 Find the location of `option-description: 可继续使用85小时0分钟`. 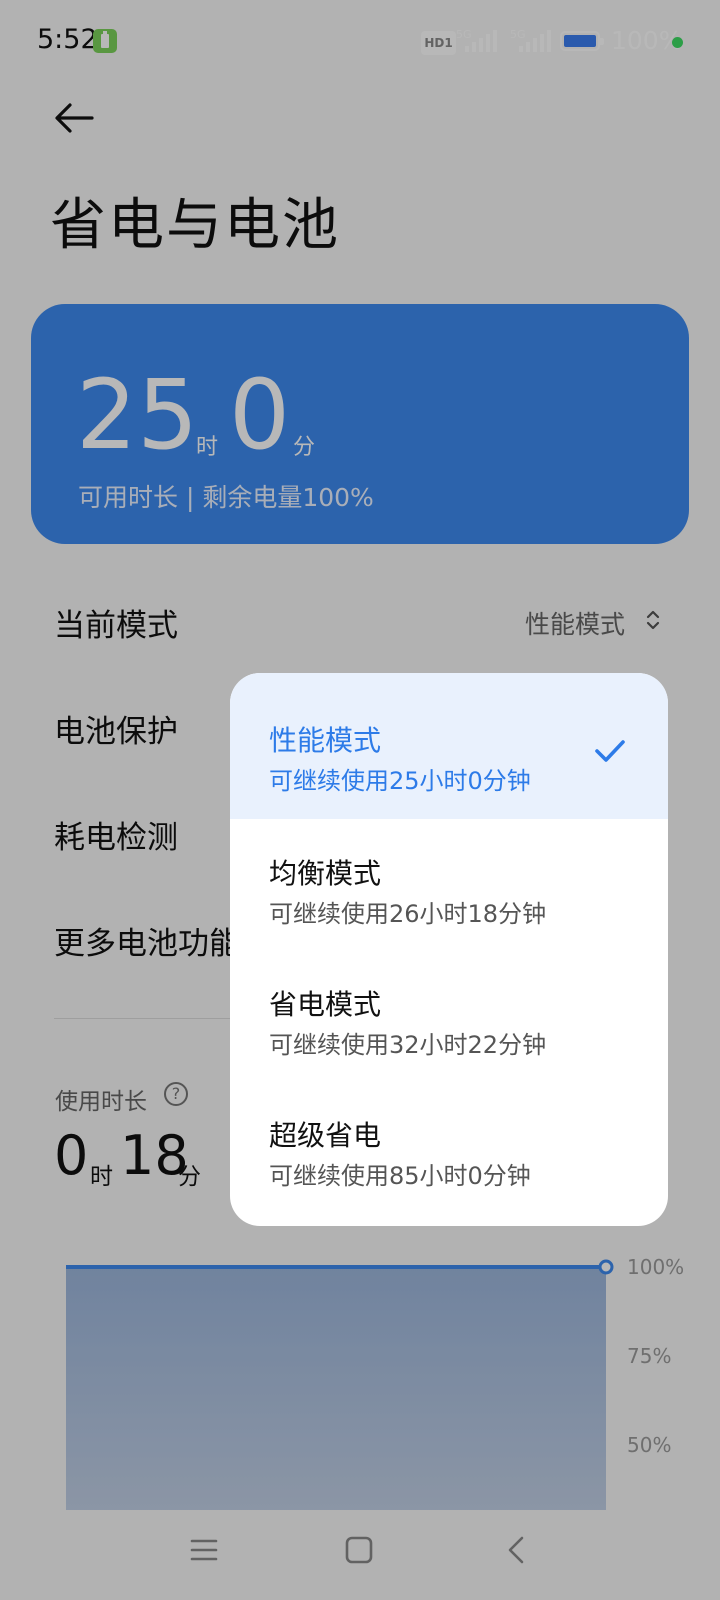

option-description: 可继续使用85小时0分钟 is located at coordinates (400, 1176).